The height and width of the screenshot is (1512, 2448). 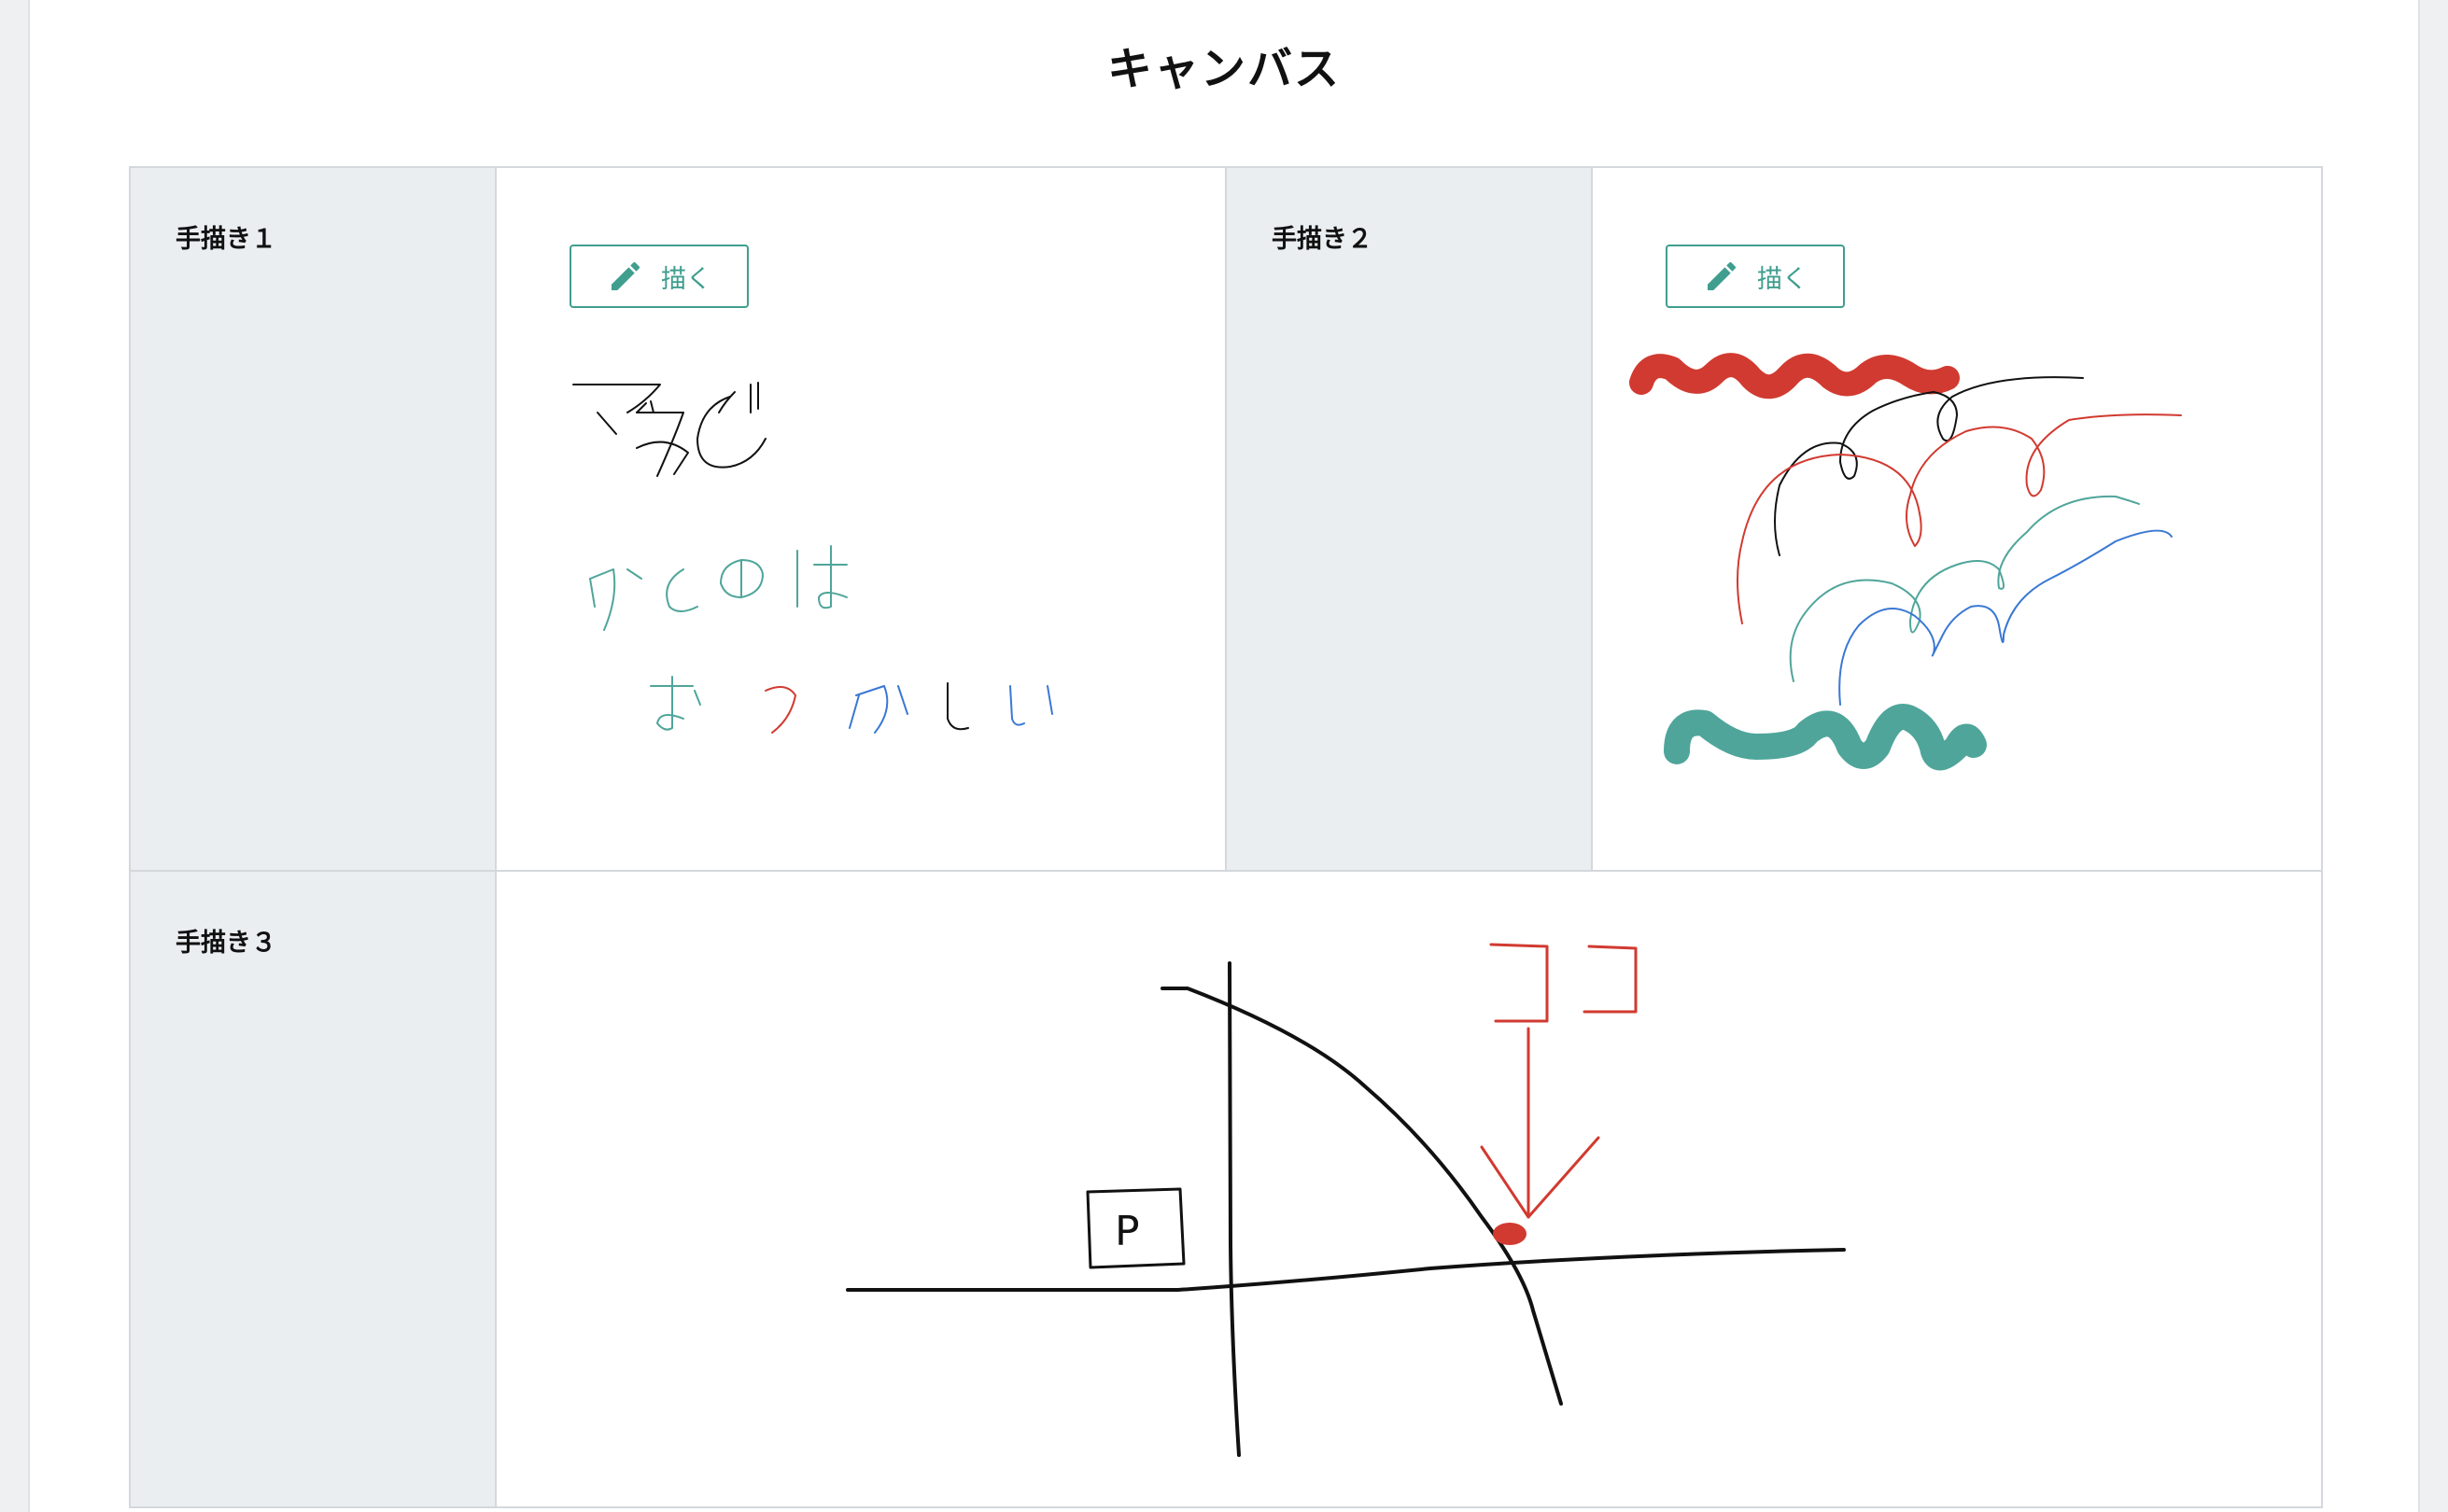 What do you see at coordinates (1223, 69) in the screenshot?
I see `page-title: キャンバス` at bounding box center [1223, 69].